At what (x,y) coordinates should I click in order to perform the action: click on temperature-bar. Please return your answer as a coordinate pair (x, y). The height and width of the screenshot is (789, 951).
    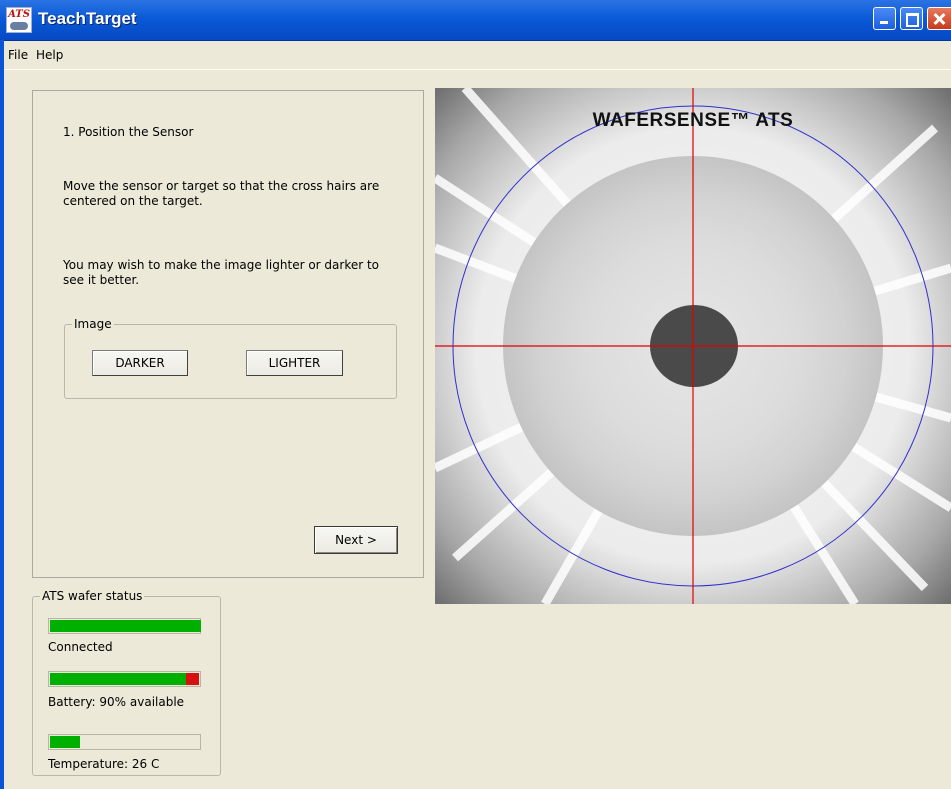
    Looking at the image, I should click on (124, 742).